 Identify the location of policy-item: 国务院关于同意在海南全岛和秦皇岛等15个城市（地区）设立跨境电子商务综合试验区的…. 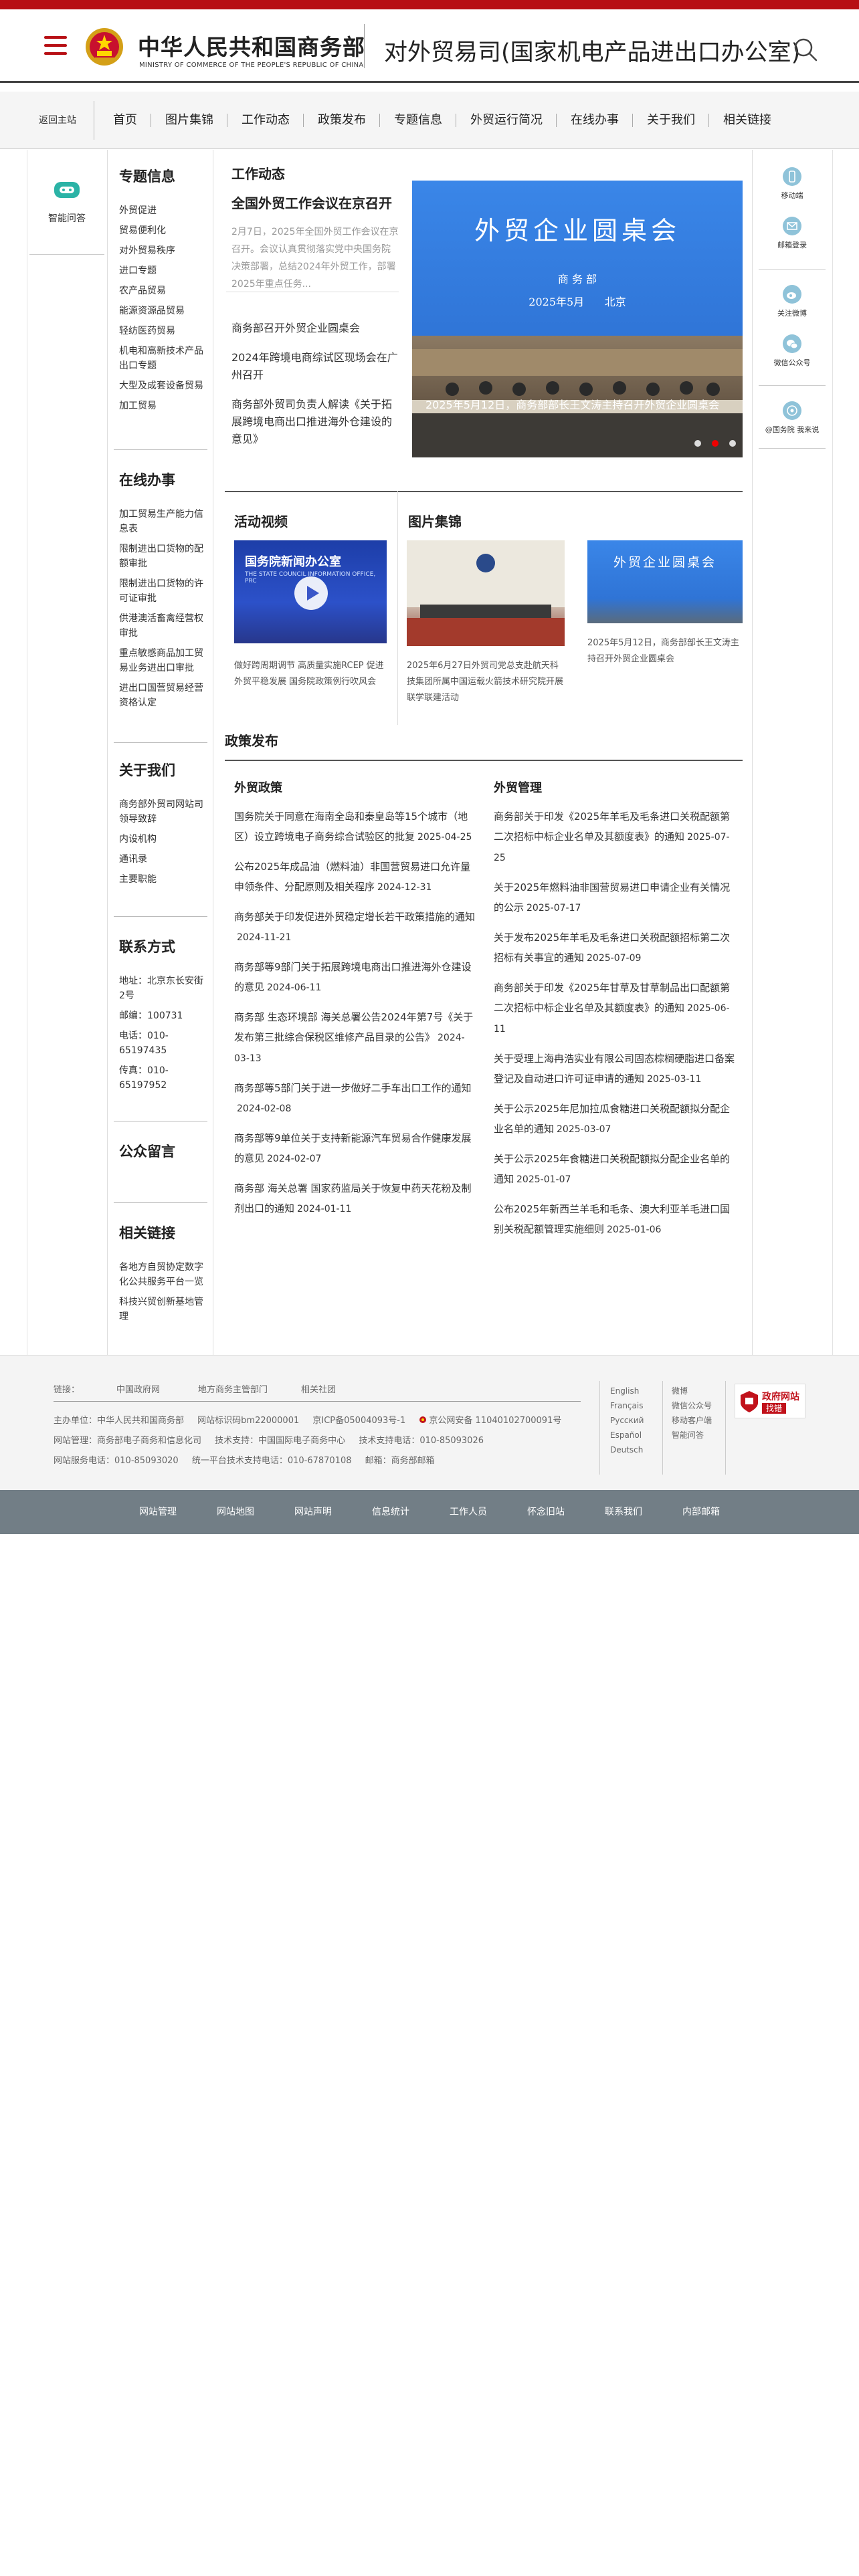
(355, 827).